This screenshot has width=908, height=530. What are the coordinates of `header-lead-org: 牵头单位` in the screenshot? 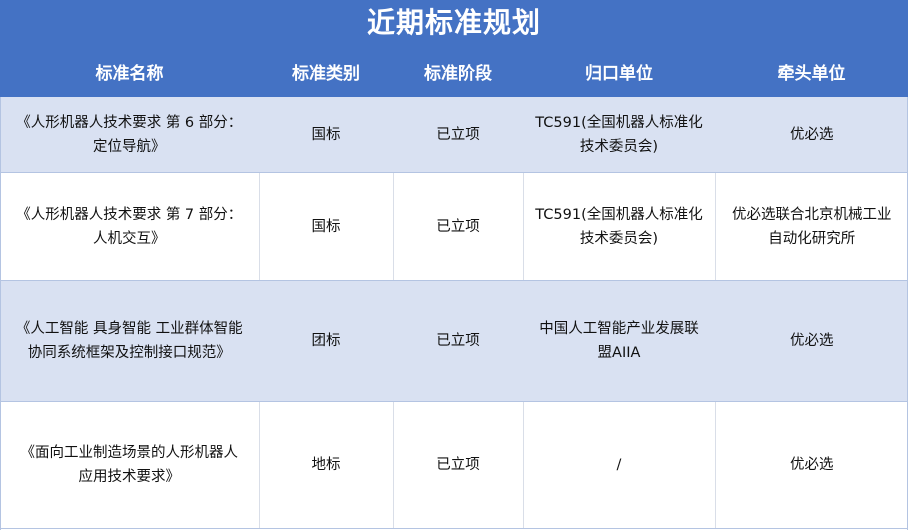 It's located at (811, 71).